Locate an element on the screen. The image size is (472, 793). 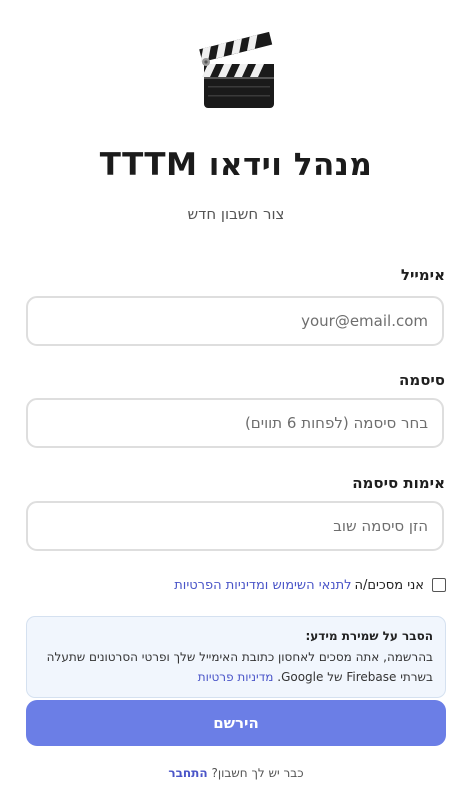
email-field is located at coordinates (235, 321).